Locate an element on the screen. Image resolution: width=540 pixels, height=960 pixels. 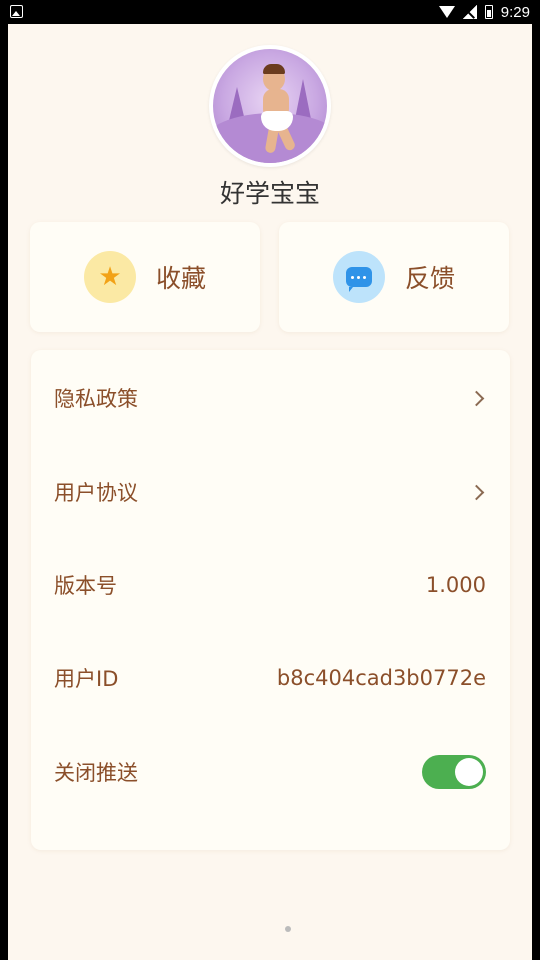
user-id-label: 用户ID is located at coordinates (86, 679).